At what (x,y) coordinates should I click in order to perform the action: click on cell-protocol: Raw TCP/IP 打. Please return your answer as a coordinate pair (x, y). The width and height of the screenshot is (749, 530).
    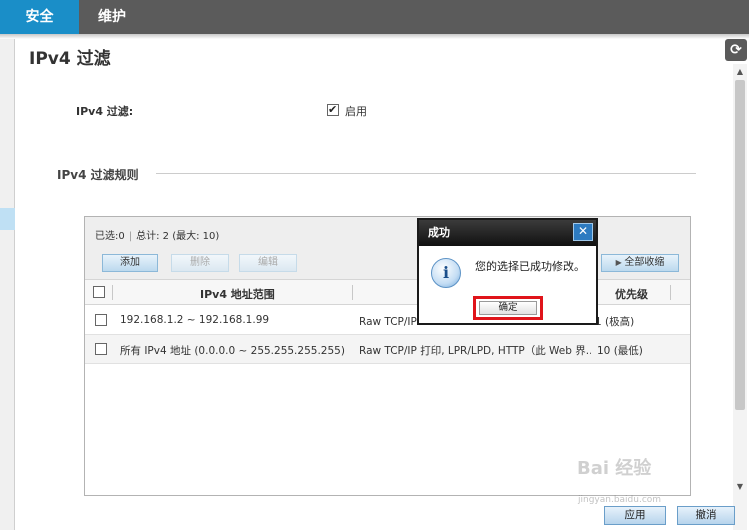
    Looking at the image, I should click on (388, 322).